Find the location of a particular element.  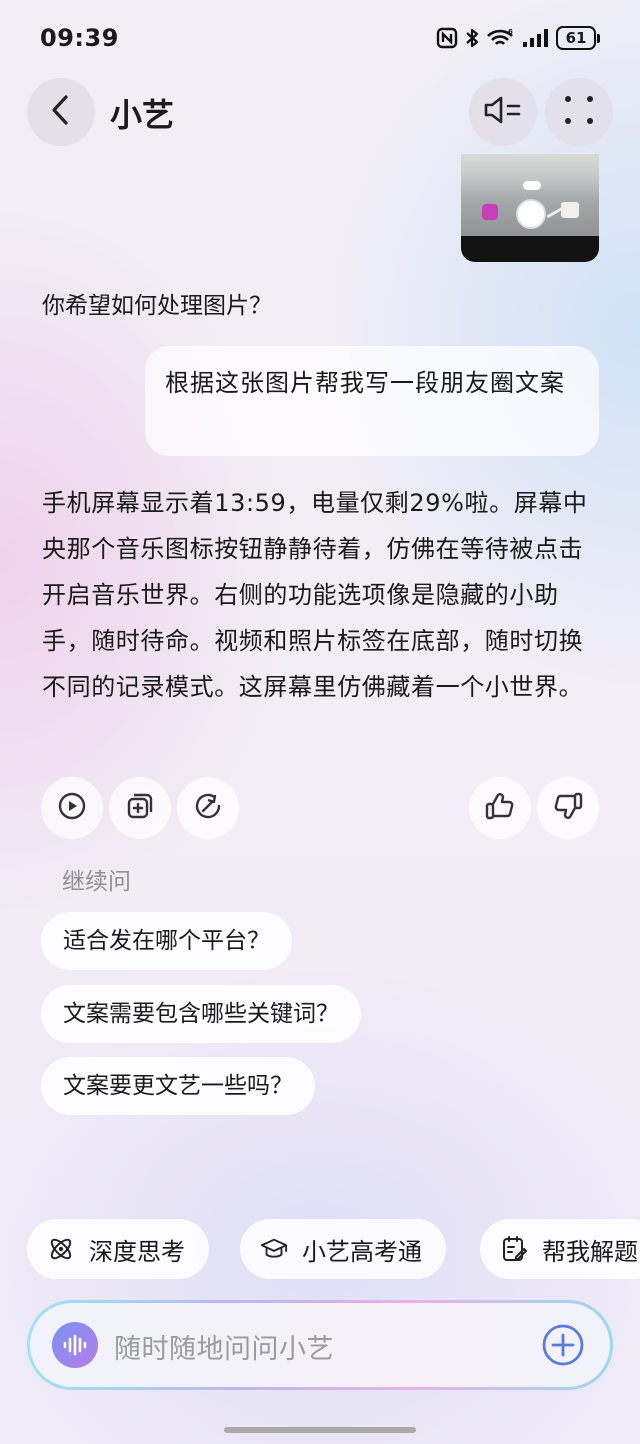

followup-chip: 文案需要包含哪些关键词？ is located at coordinates (201, 1014).